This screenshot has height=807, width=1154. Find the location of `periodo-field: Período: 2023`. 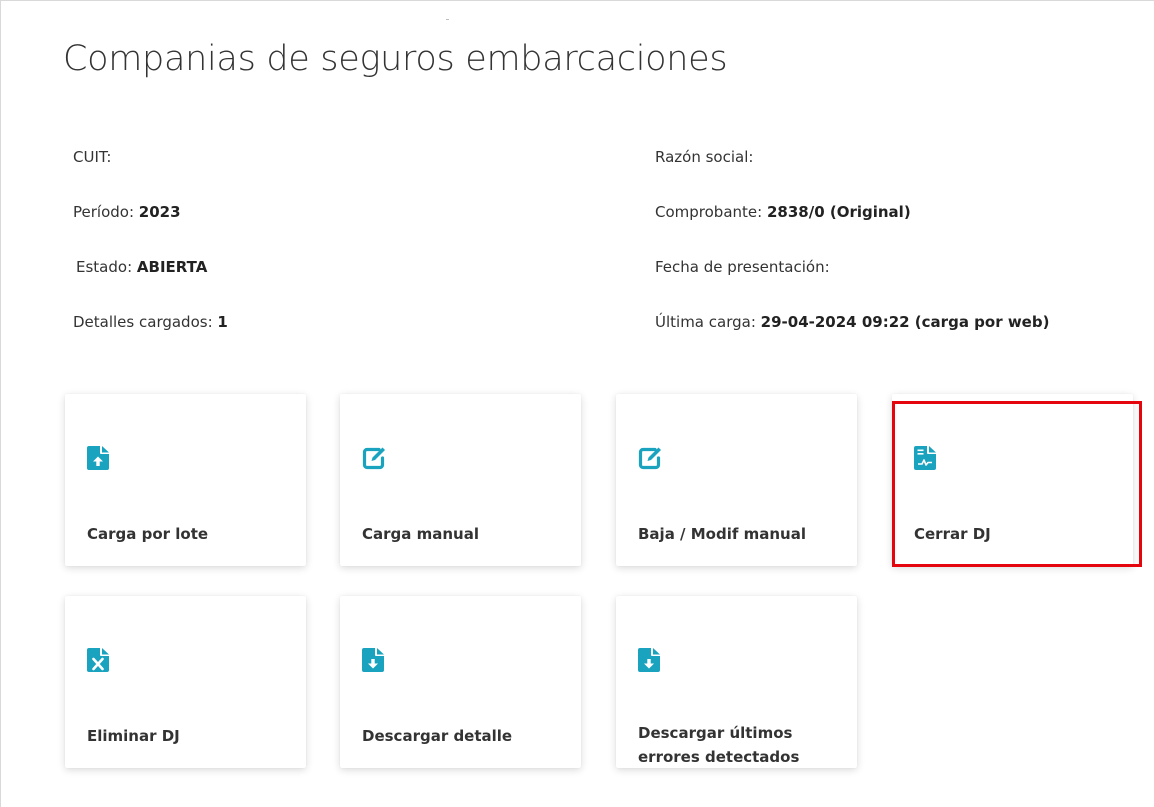

periodo-field: Período: 2023 is located at coordinates (127, 212).